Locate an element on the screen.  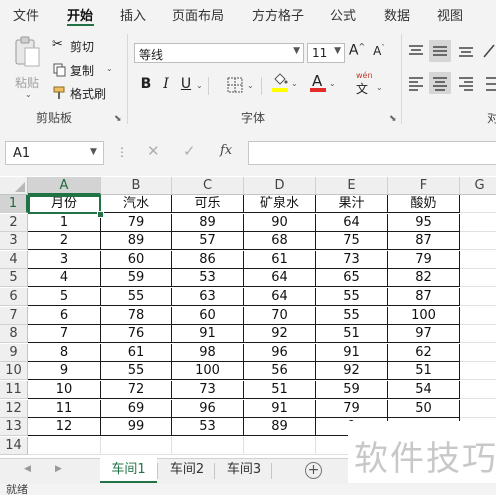
cell-a8: 7 is located at coordinates (64, 334).